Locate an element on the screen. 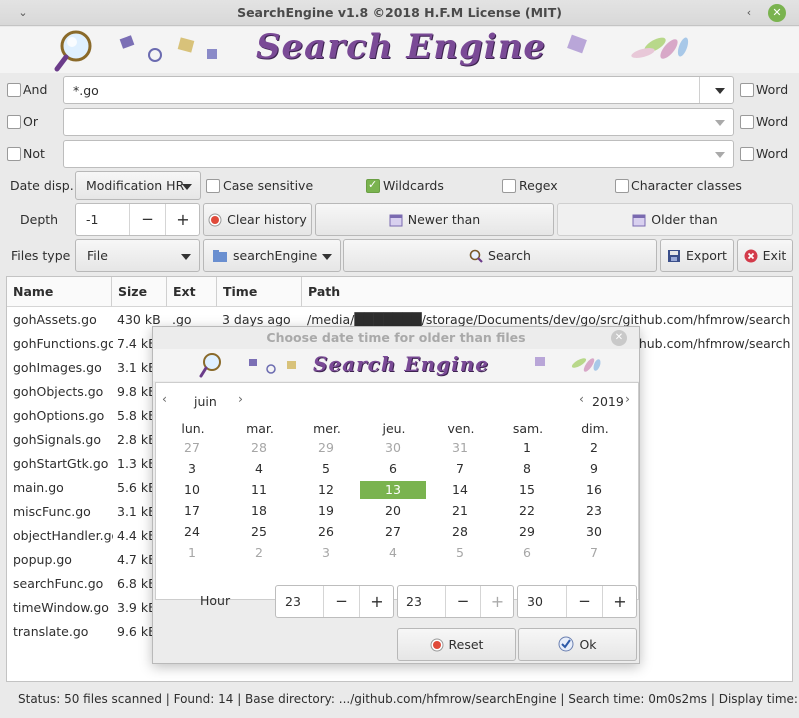 The image size is (799, 718). hour-decrease-button: − is located at coordinates (341, 601).